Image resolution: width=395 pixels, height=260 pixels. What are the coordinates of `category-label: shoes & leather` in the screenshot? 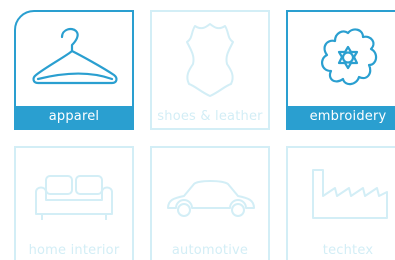 It's located at (210, 116).